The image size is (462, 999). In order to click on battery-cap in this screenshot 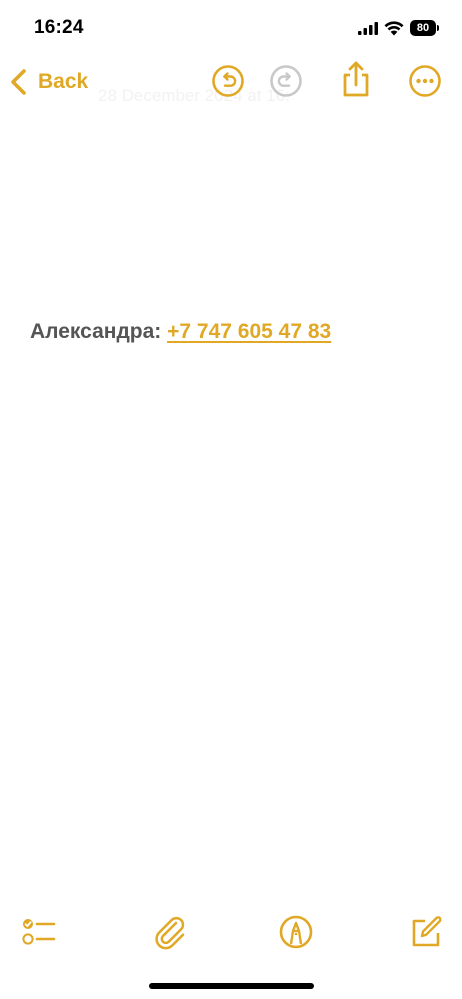, I will do `click(438, 28)`.